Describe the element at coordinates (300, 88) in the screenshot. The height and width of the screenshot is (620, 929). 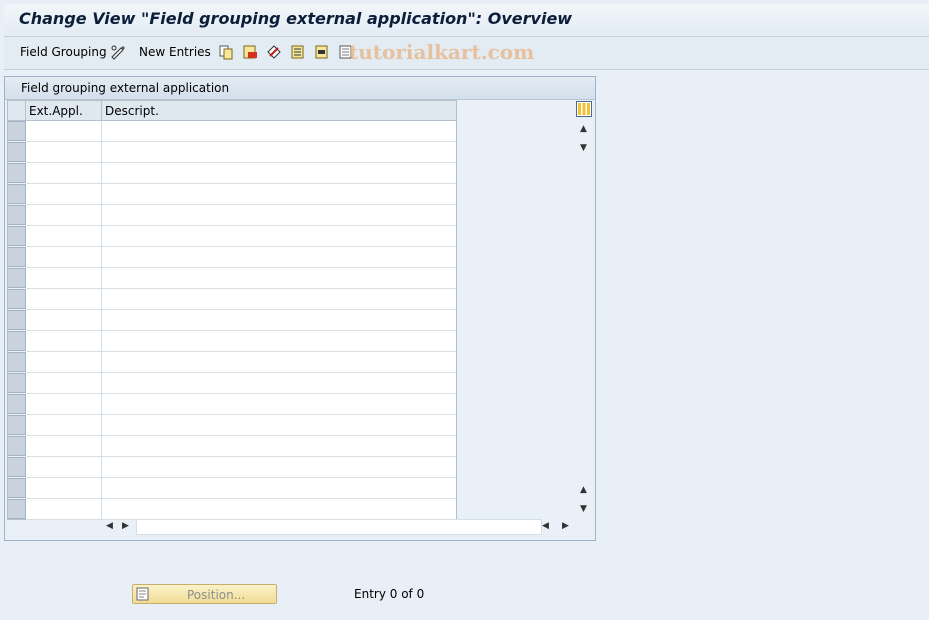
I see `table-title-bar: Field grouping external application` at that location.